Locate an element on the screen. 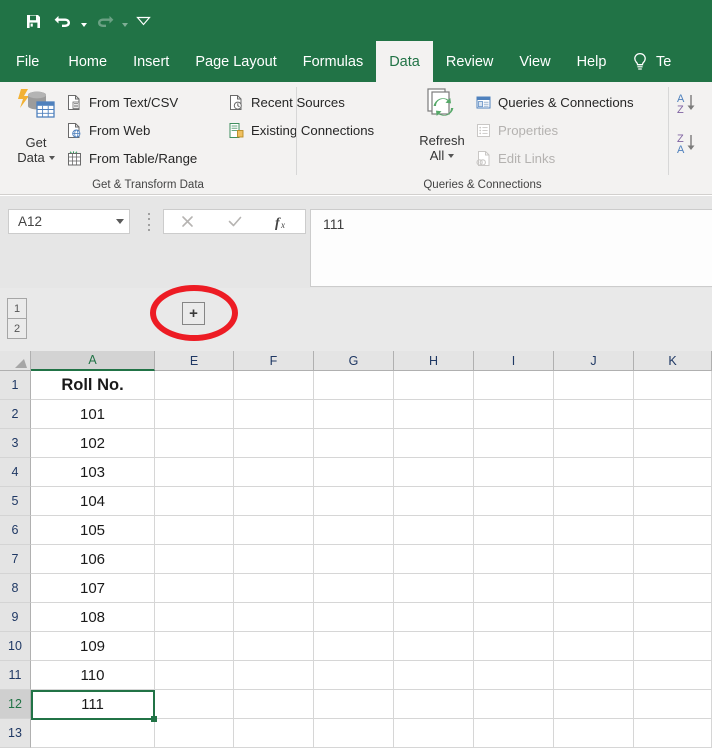  cell-A3: 102 is located at coordinates (93, 443).